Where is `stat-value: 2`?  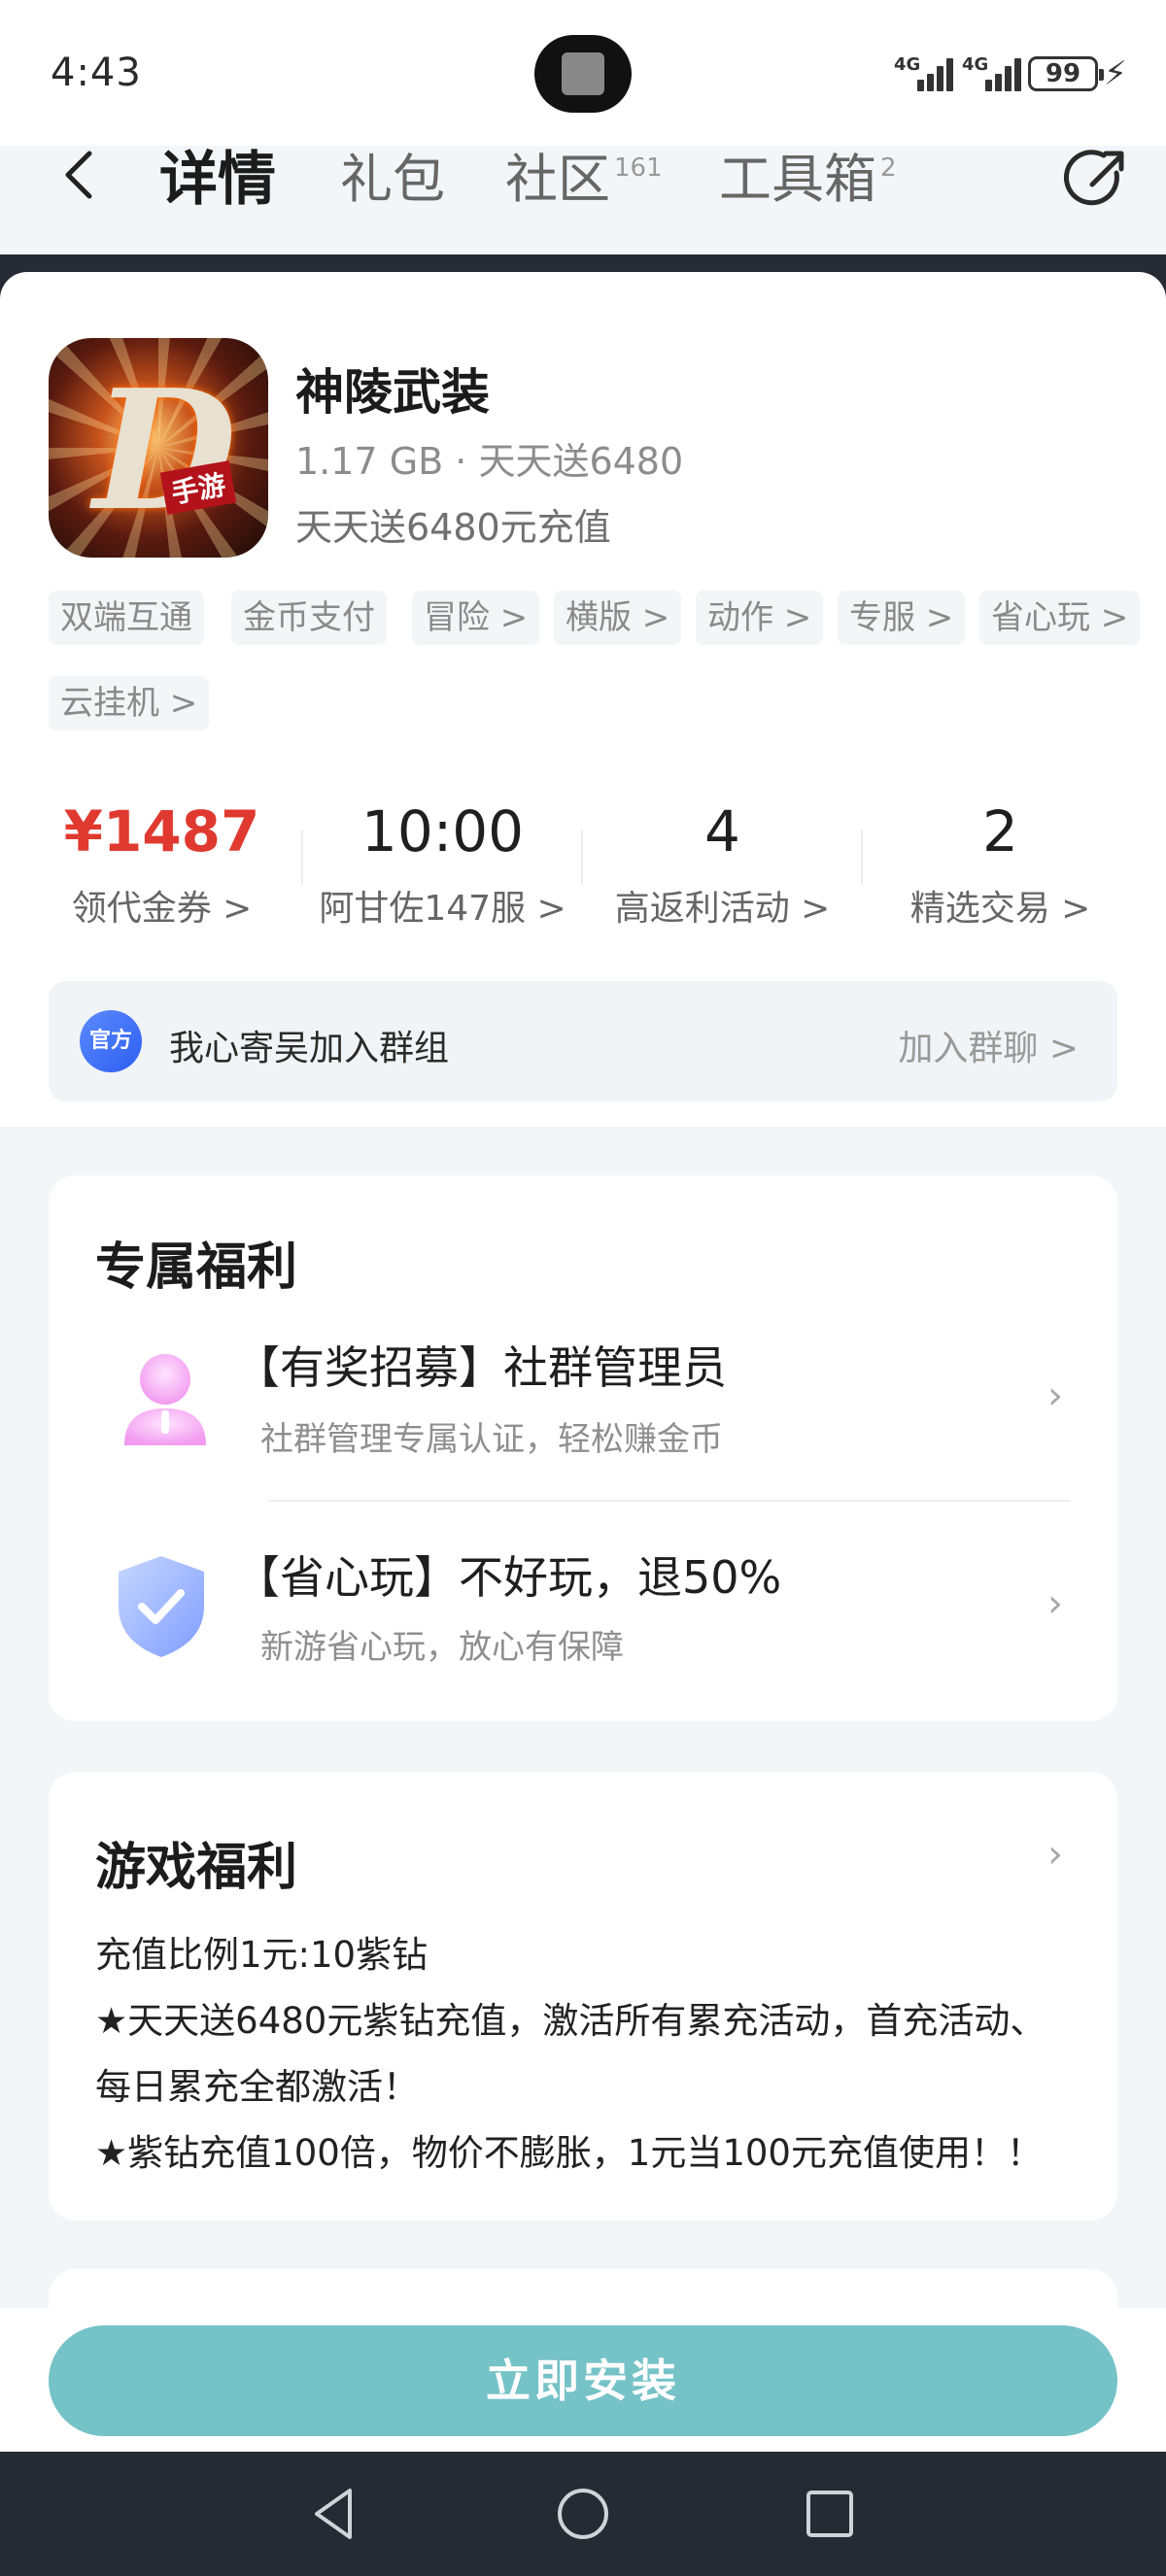
stat-value: 2 is located at coordinates (1000, 831).